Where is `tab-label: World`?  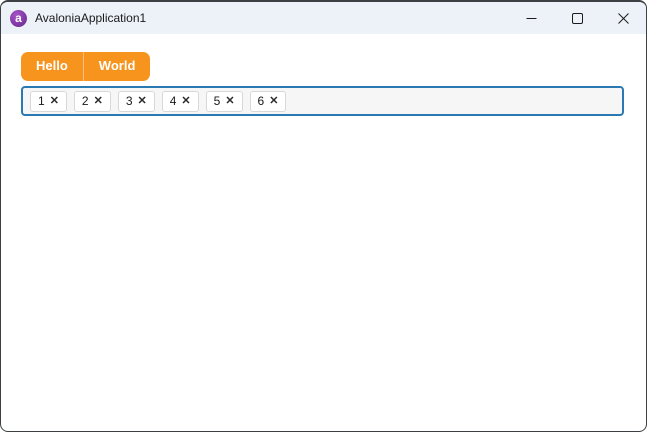
tab-label: World is located at coordinates (117, 65).